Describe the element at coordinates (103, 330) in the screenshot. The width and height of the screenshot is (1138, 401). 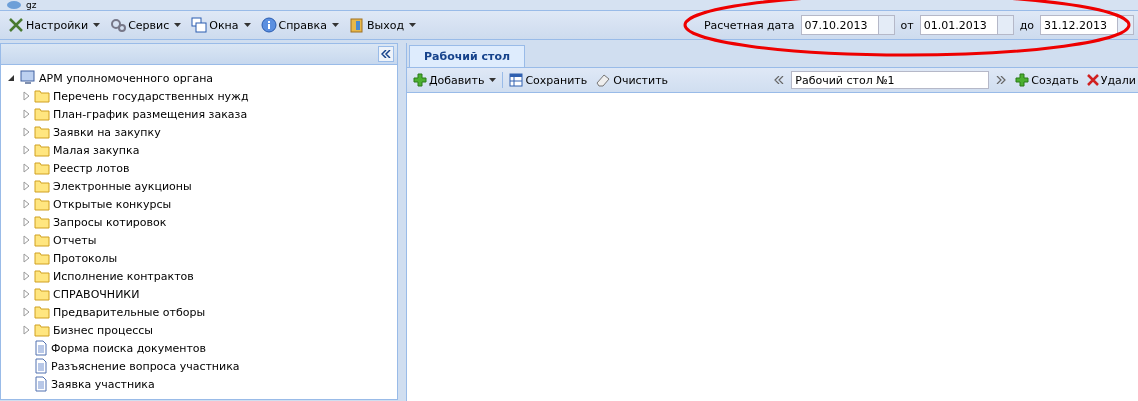
I see `tree-item: Бизнес процессы` at that location.